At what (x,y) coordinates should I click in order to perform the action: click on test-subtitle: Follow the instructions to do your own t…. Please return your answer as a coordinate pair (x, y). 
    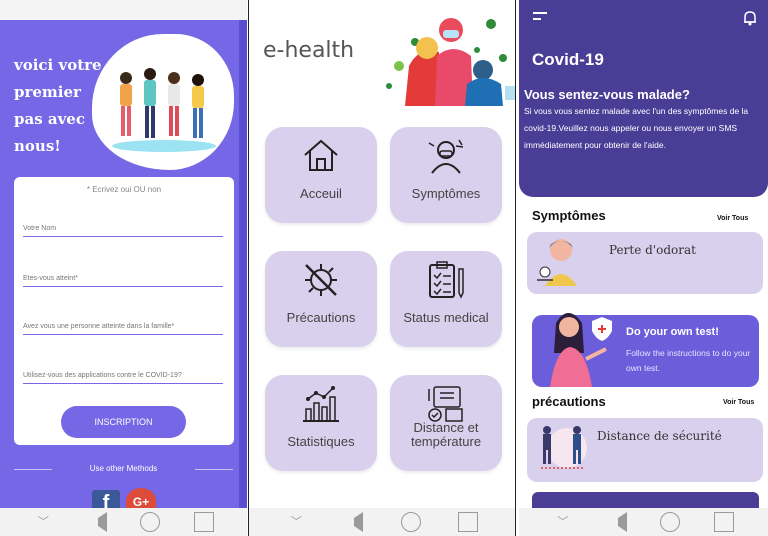
    Looking at the image, I should click on (688, 360).